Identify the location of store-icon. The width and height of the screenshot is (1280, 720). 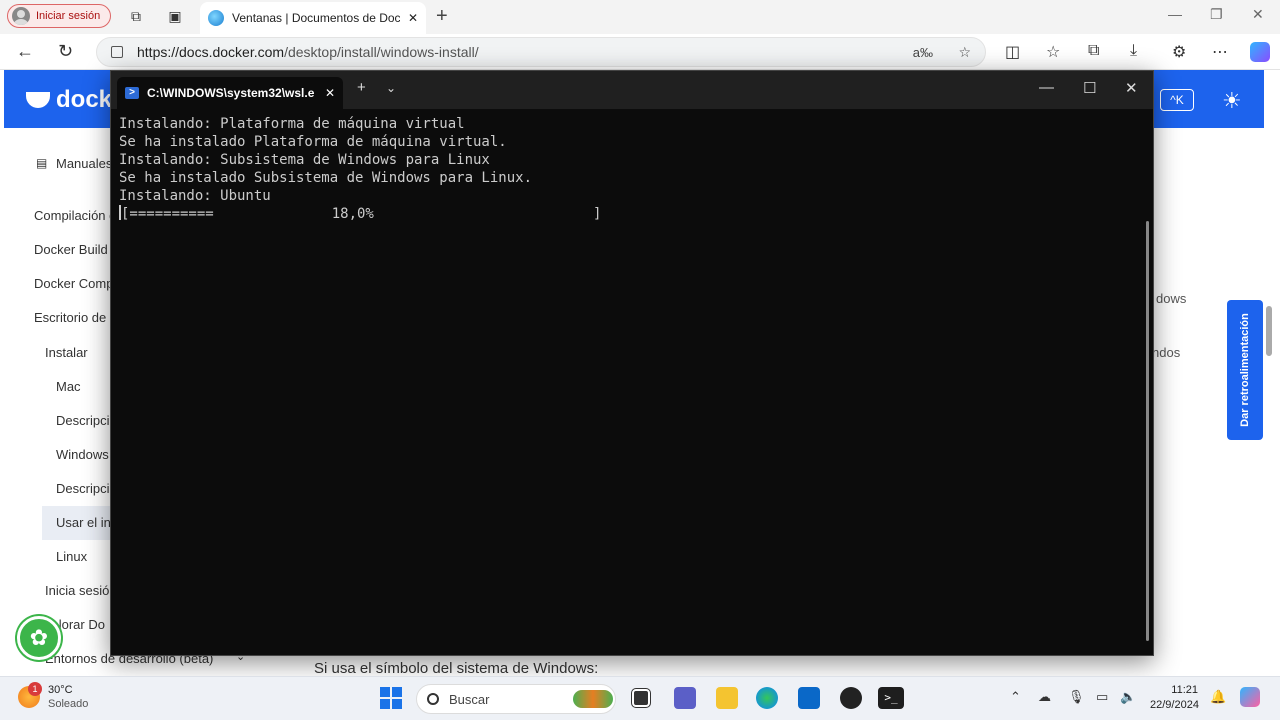
(809, 698).